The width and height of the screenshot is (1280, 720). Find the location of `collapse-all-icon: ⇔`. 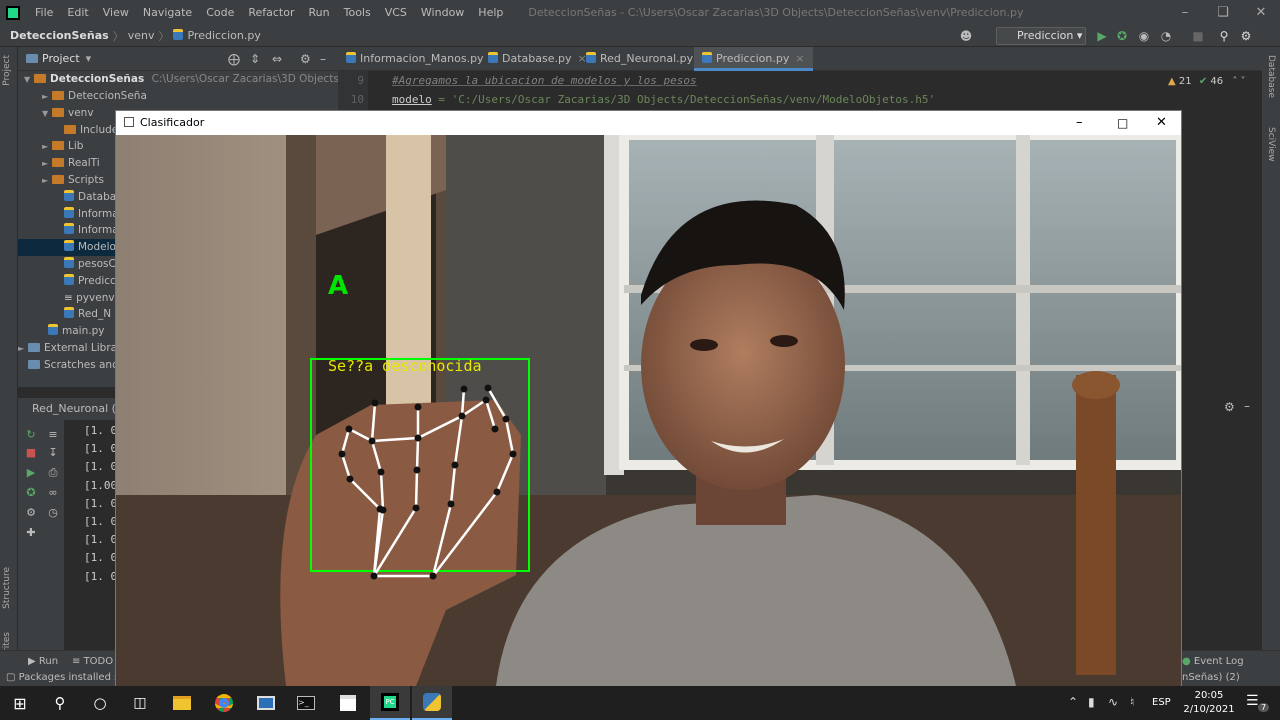

collapse-all-icon: ⇔ is located at coordinates (277, 59).